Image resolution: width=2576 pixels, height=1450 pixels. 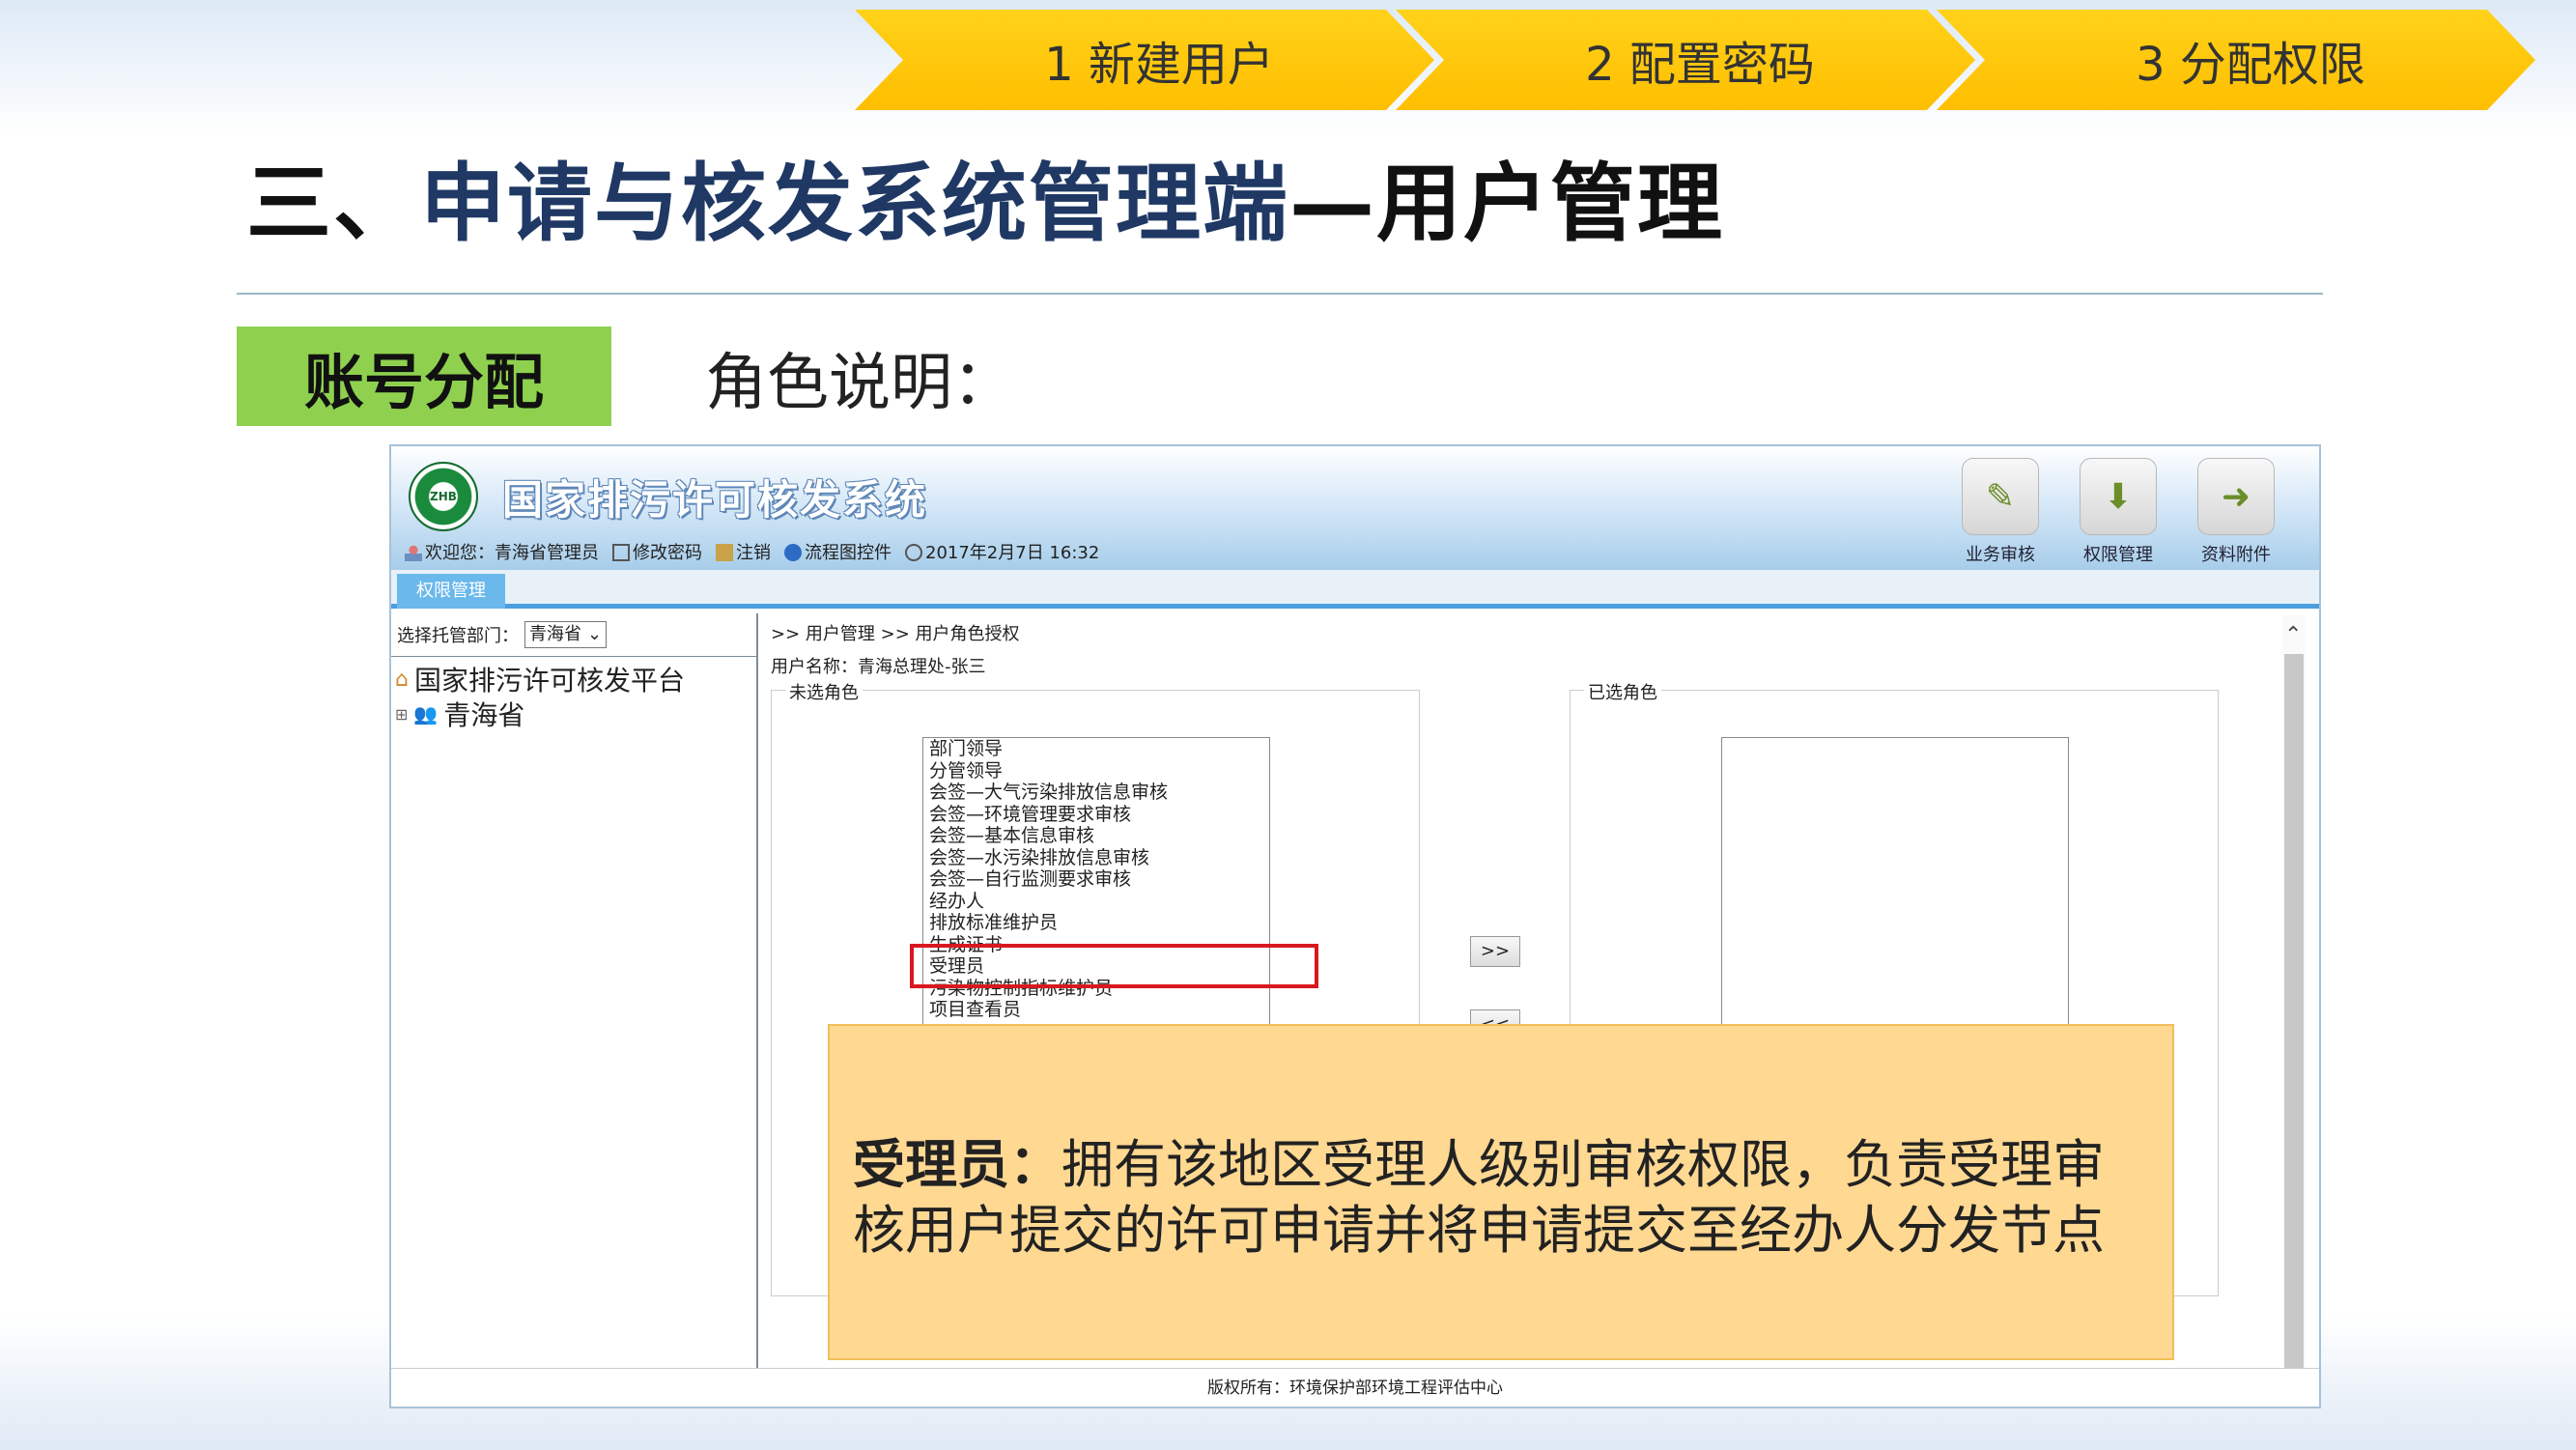 I want to click on list-item: 部门领导, so click(x=1096, y=749).